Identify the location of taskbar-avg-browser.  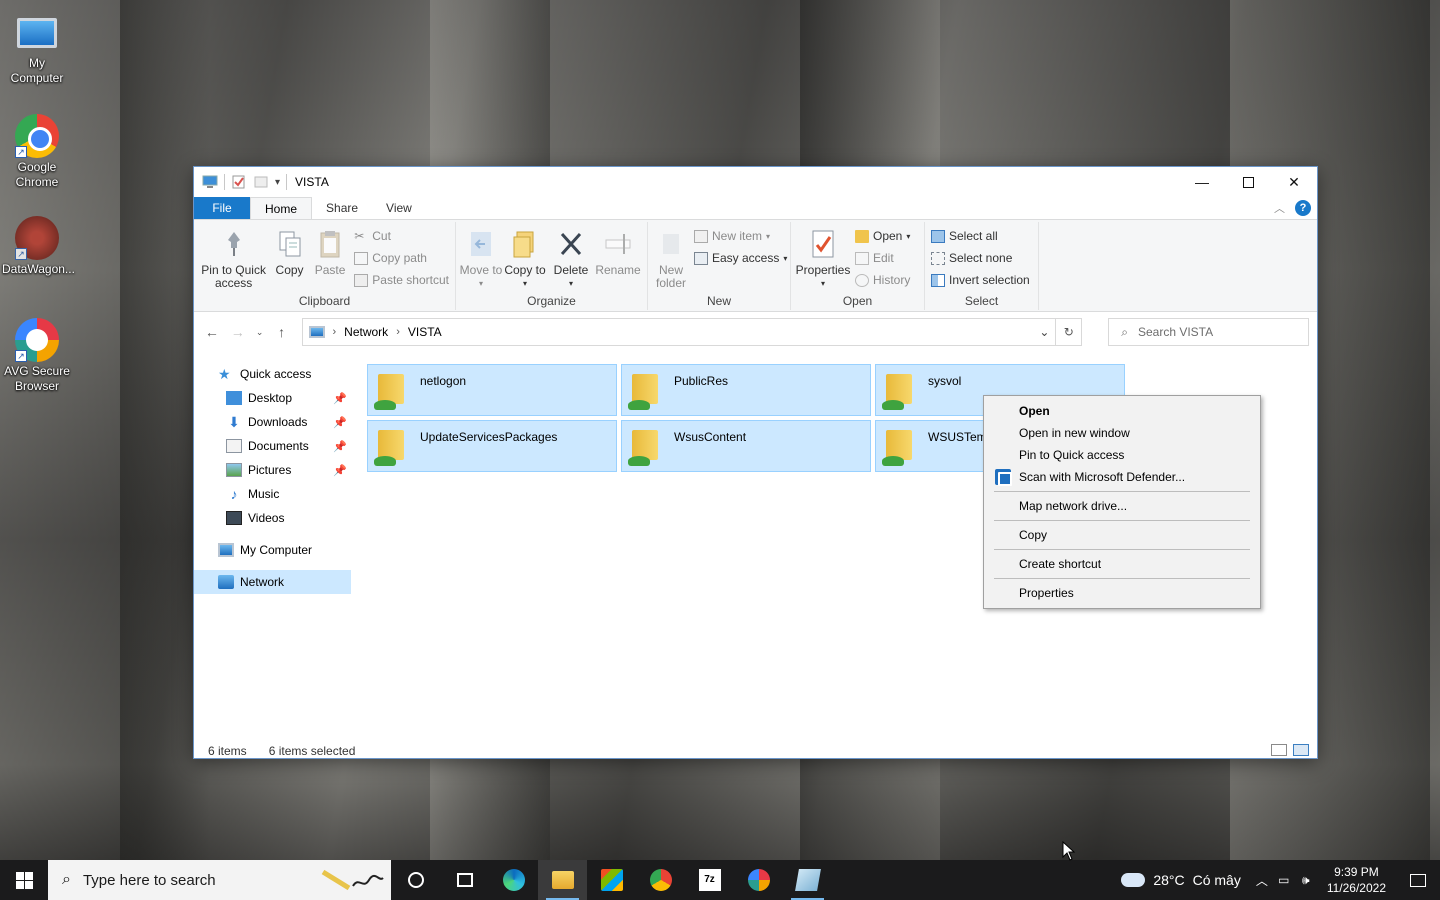
(758, 880).